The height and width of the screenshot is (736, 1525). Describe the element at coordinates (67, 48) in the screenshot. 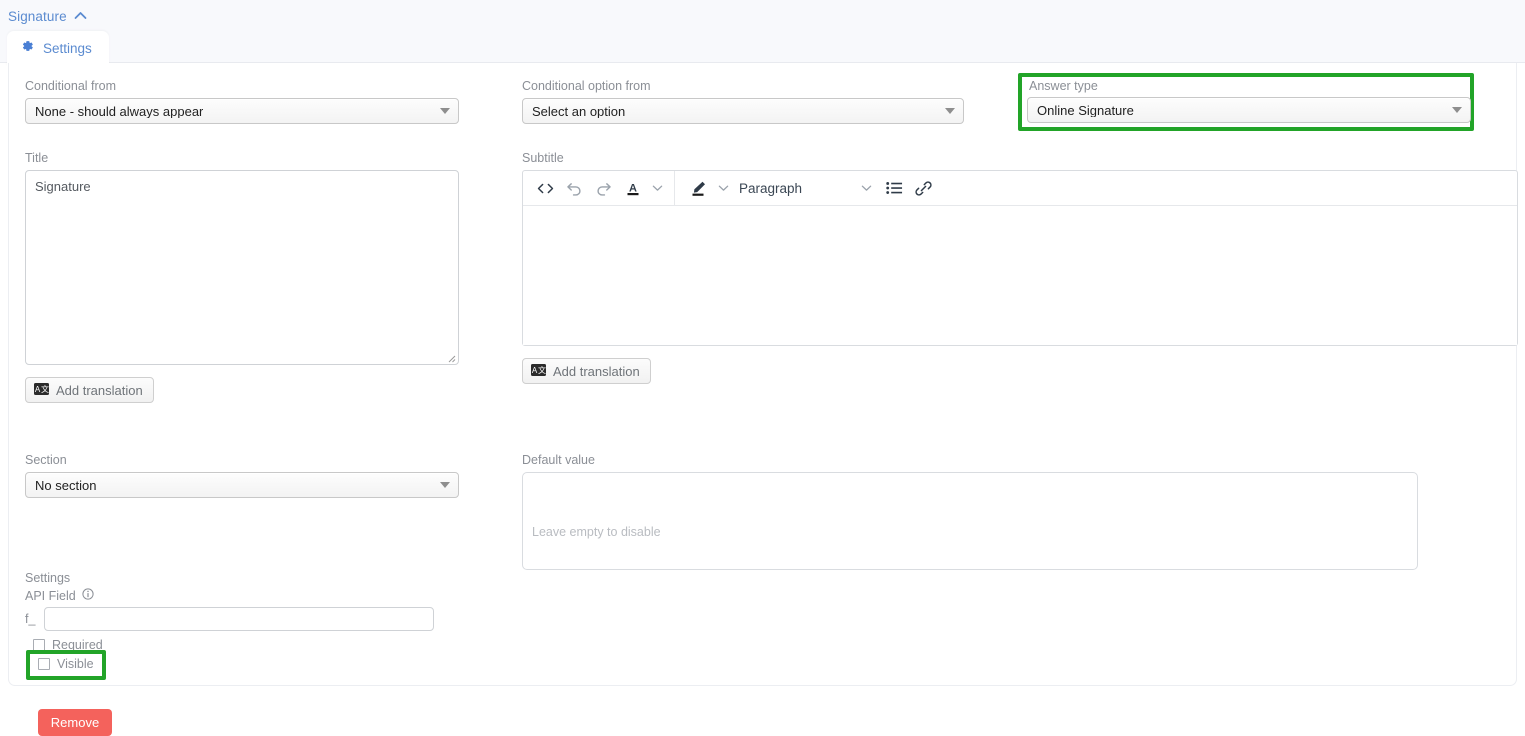

I see `tab-settings-label: Settings` at that location.